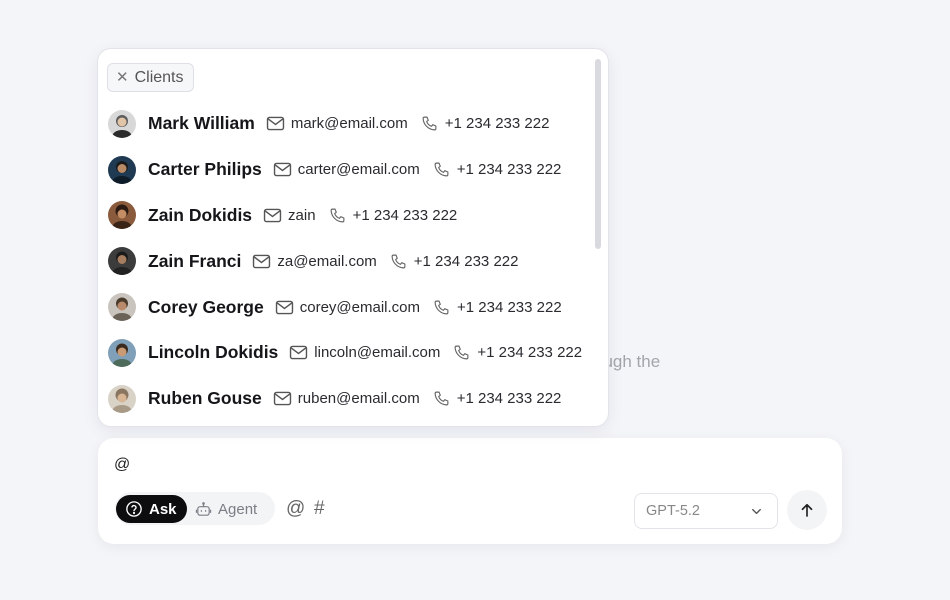 Image resolution: width=950 pixels, height=600 pixels. I want to click on contact-name: Ruben Gouse, so click(205, 398).